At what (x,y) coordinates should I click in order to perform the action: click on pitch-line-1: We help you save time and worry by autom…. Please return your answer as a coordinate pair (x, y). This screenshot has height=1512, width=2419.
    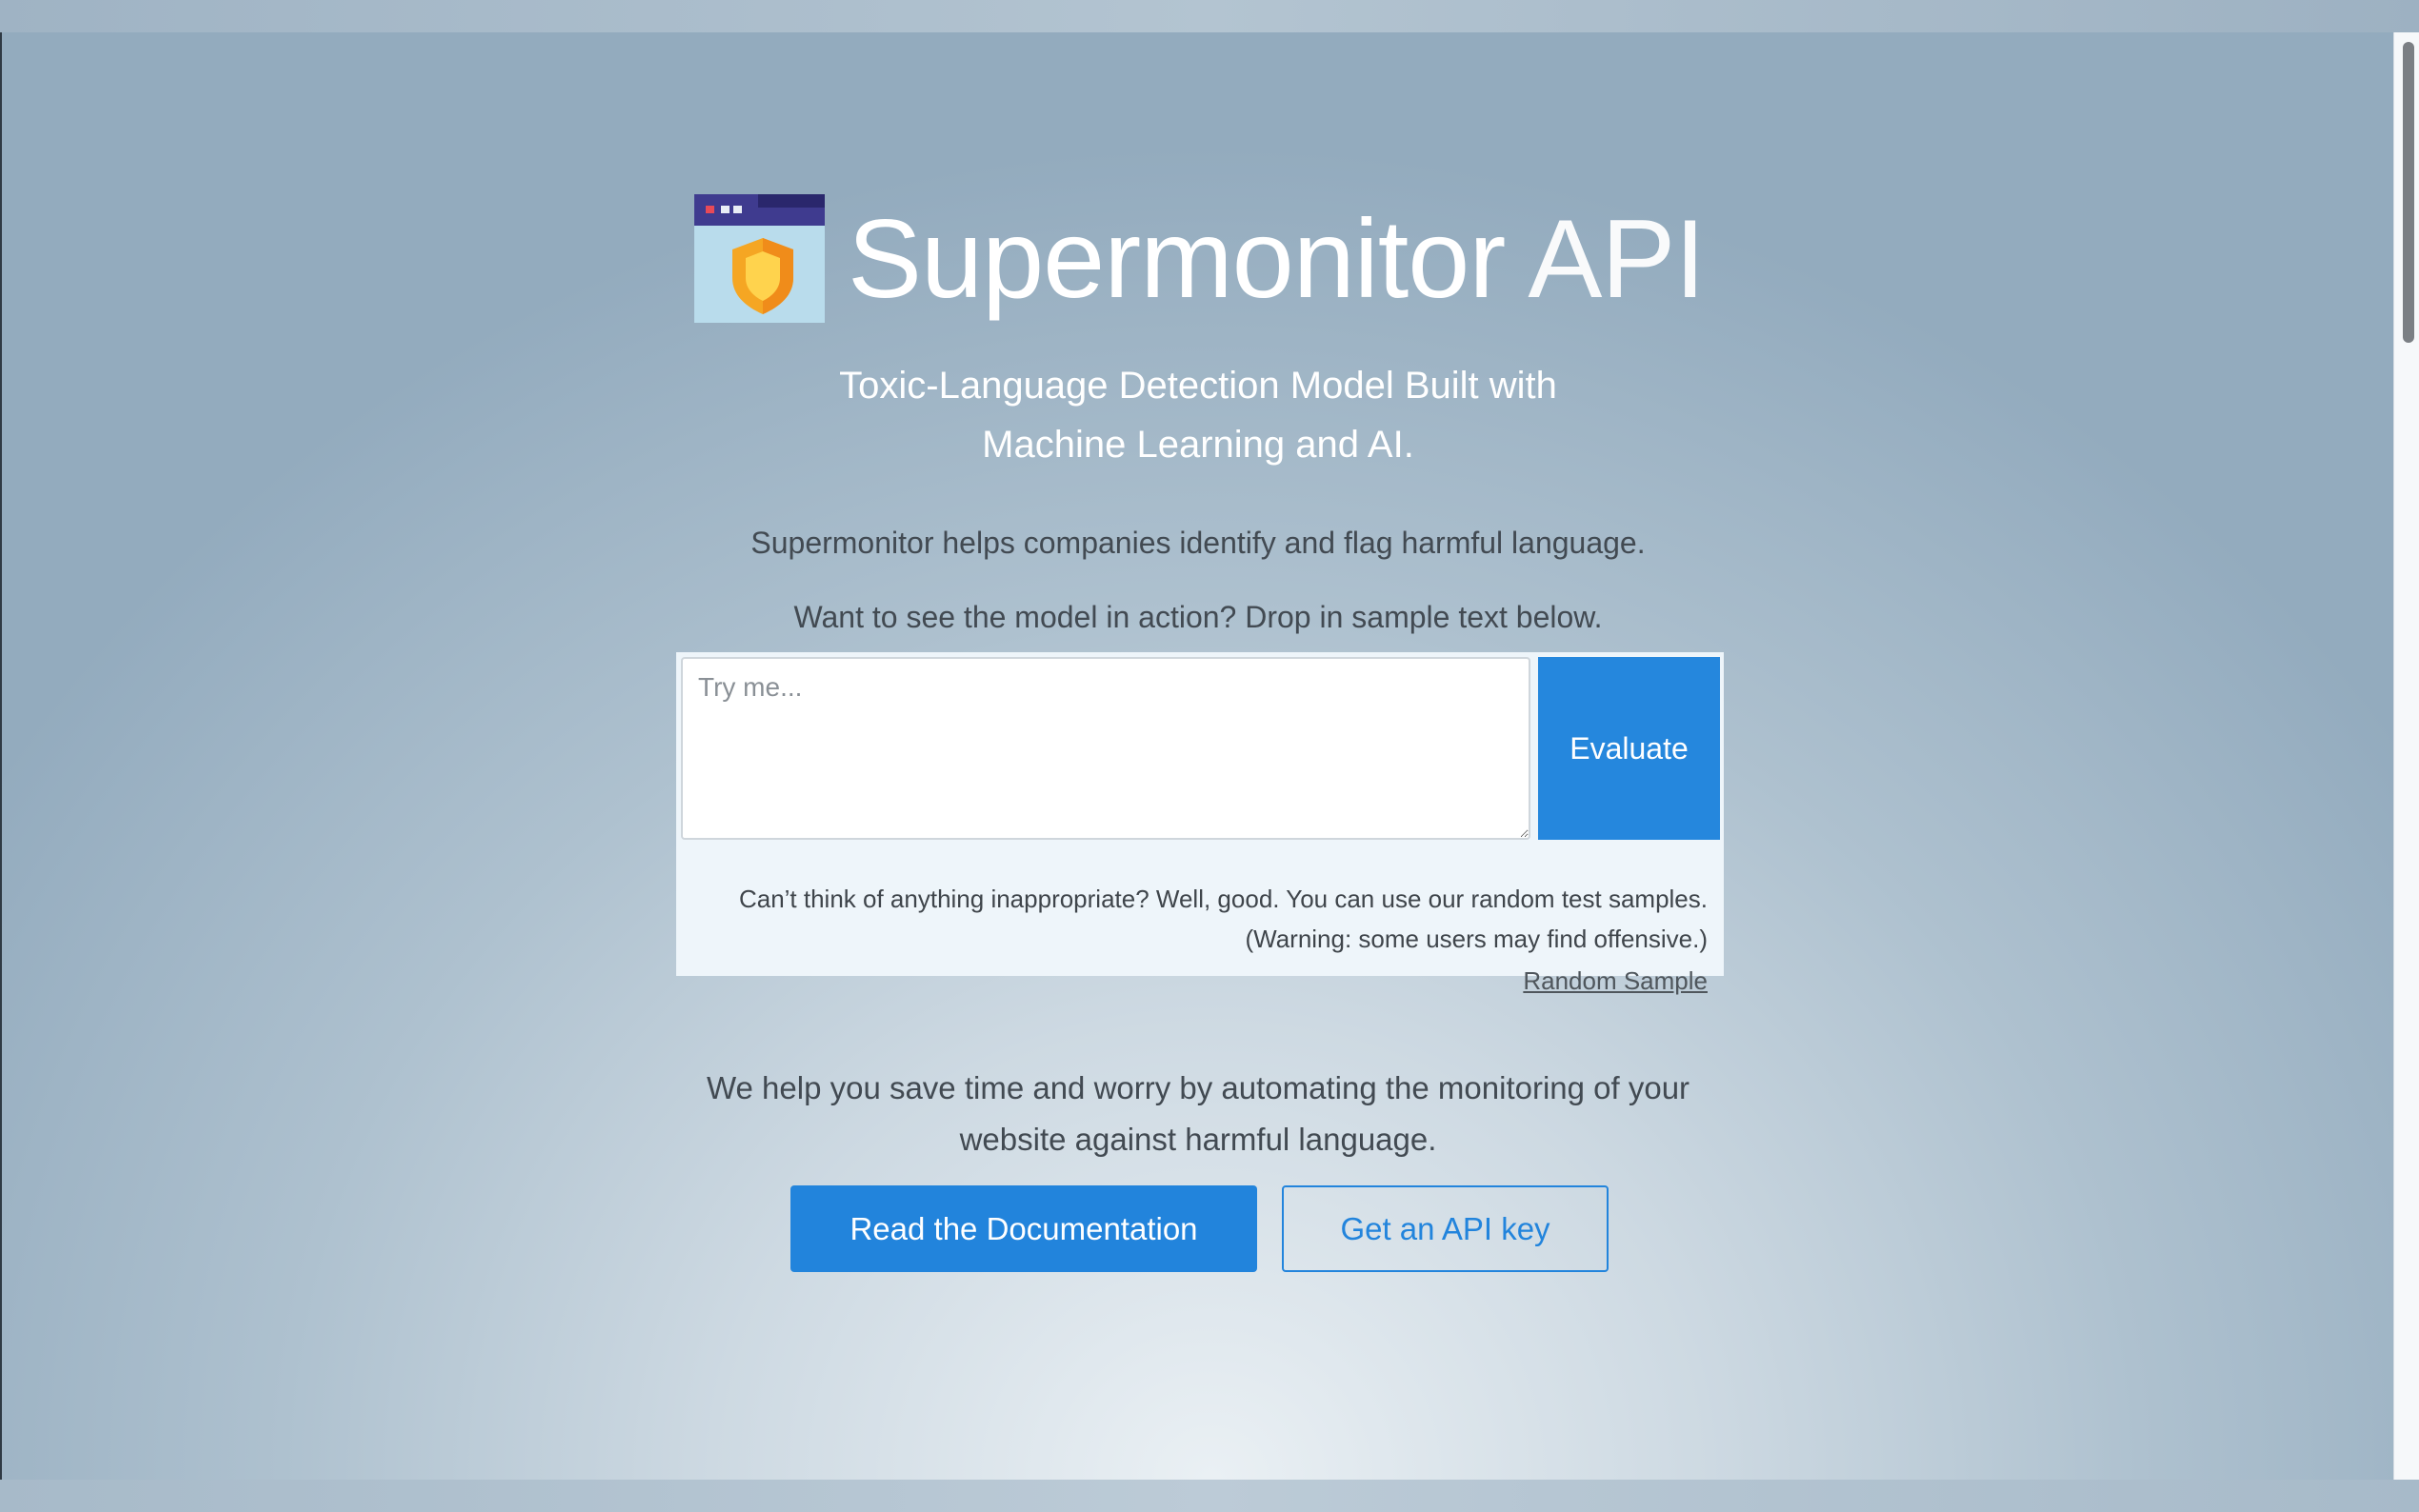
    Looking at the image, I should click on (1198, 1087).